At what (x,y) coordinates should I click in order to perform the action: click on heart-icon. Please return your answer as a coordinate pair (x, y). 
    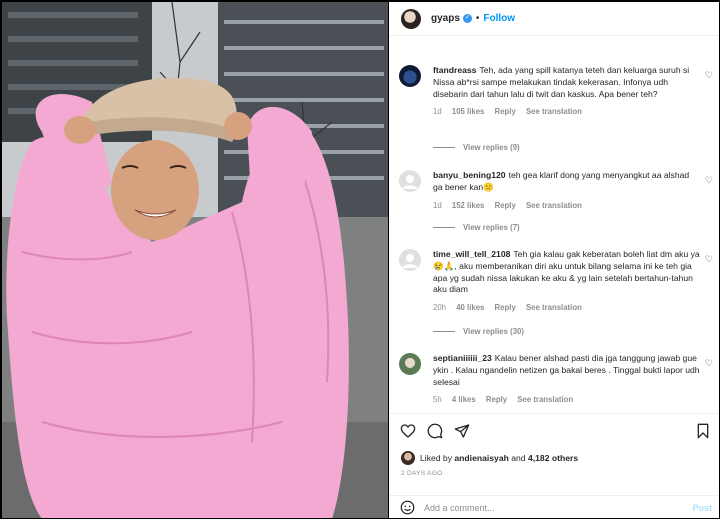
    Looking at the image, I should click on (408, 431).